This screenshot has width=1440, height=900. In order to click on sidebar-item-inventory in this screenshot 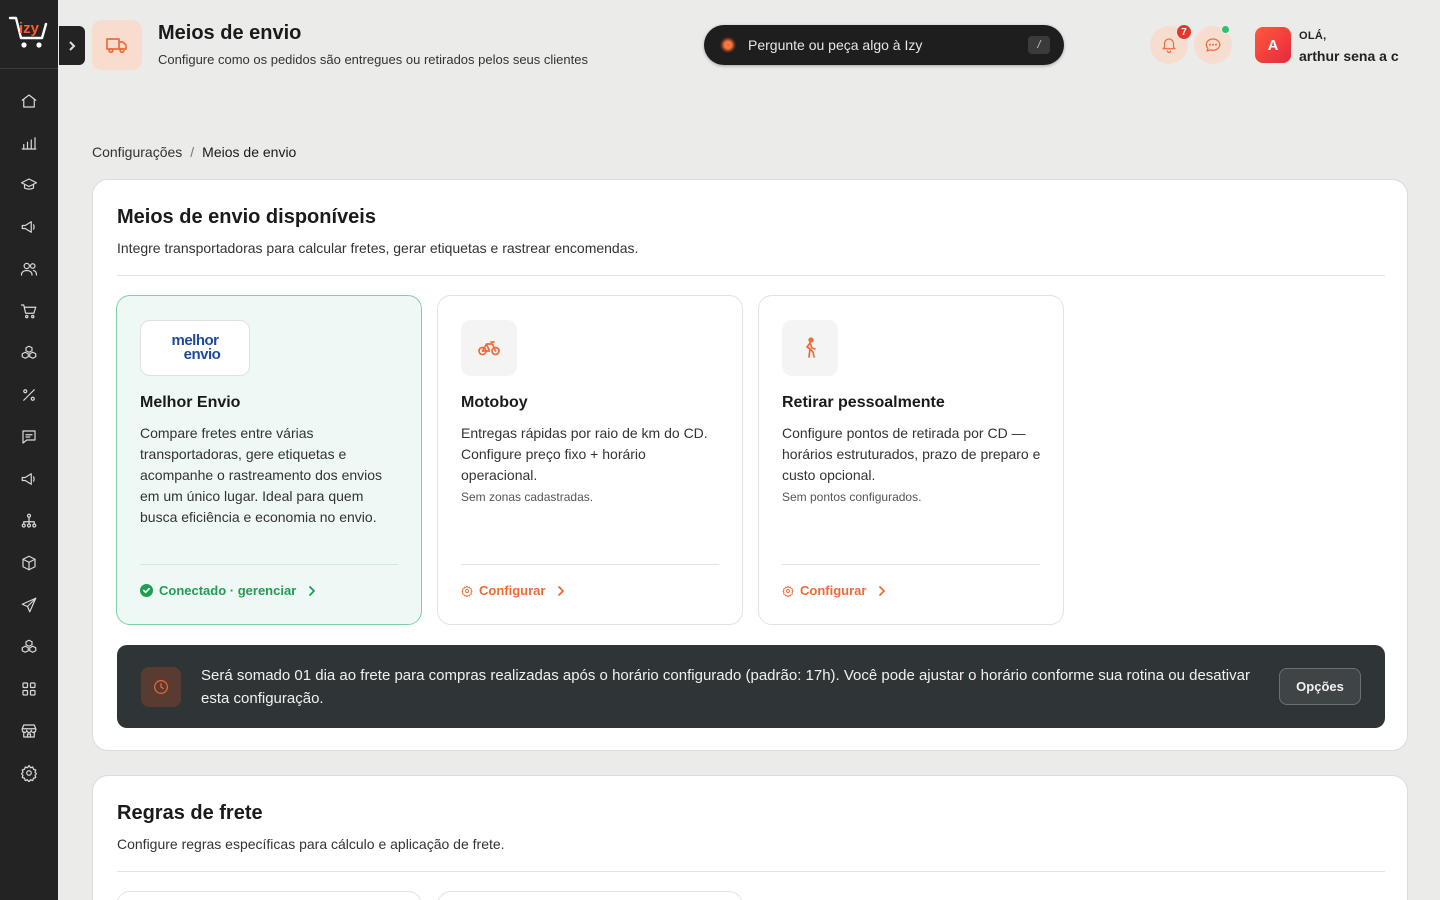, I will do `click(29, 563)`.